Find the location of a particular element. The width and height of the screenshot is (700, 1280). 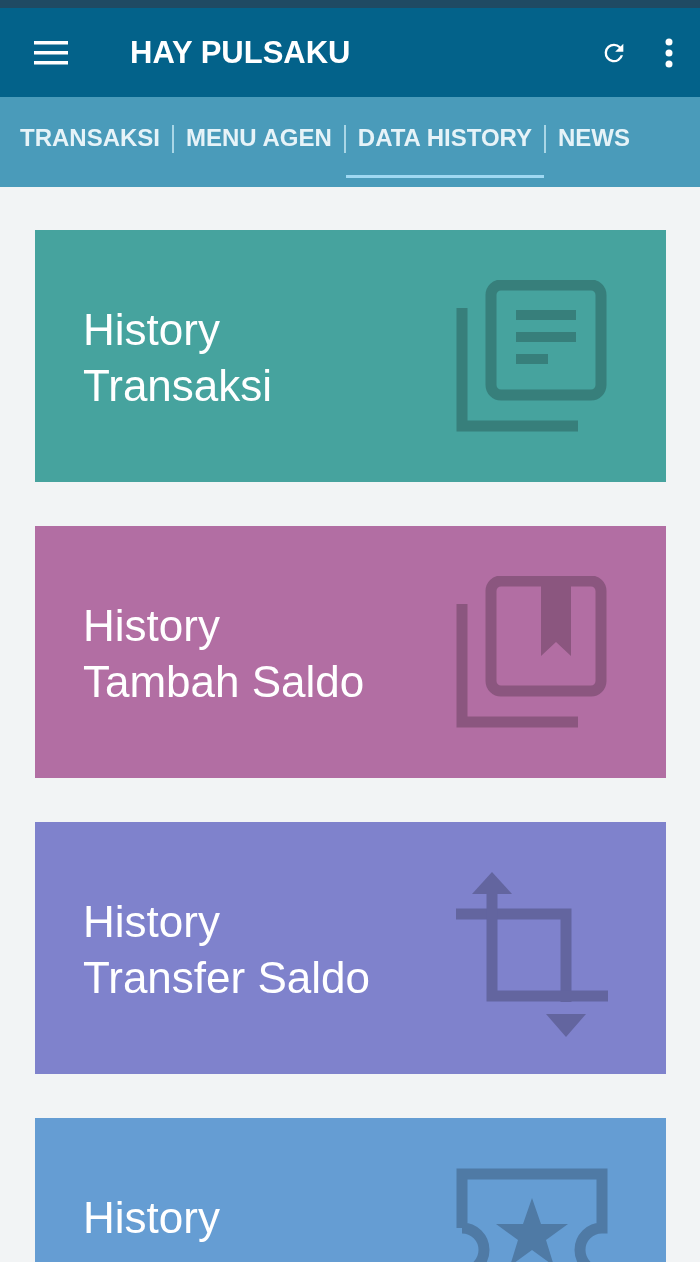

tab: DATA HISTORY is located at coordinates (445, 137).